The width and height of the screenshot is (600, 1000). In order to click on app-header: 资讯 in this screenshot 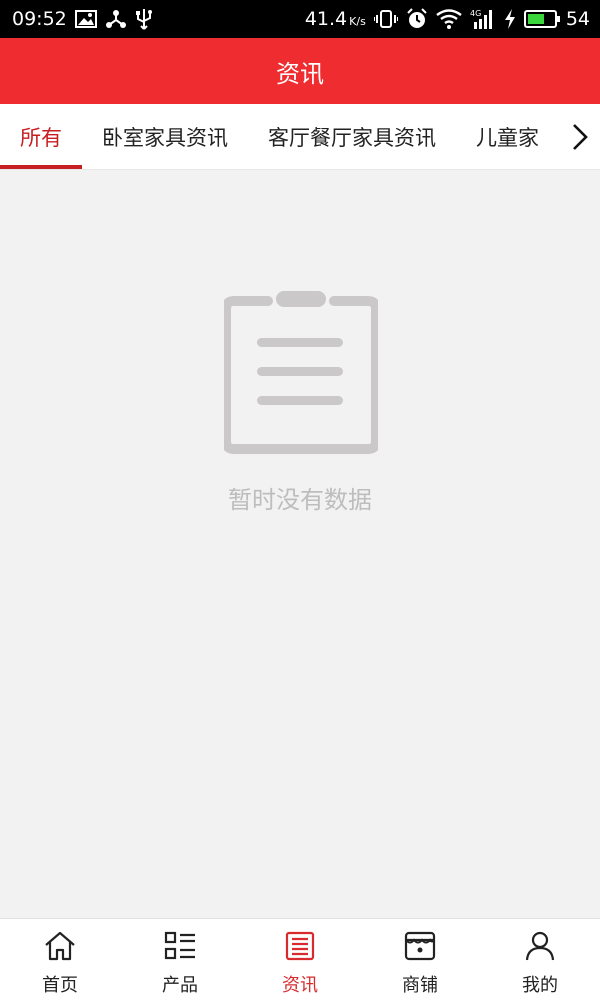, I will do `click(300, 71)`.